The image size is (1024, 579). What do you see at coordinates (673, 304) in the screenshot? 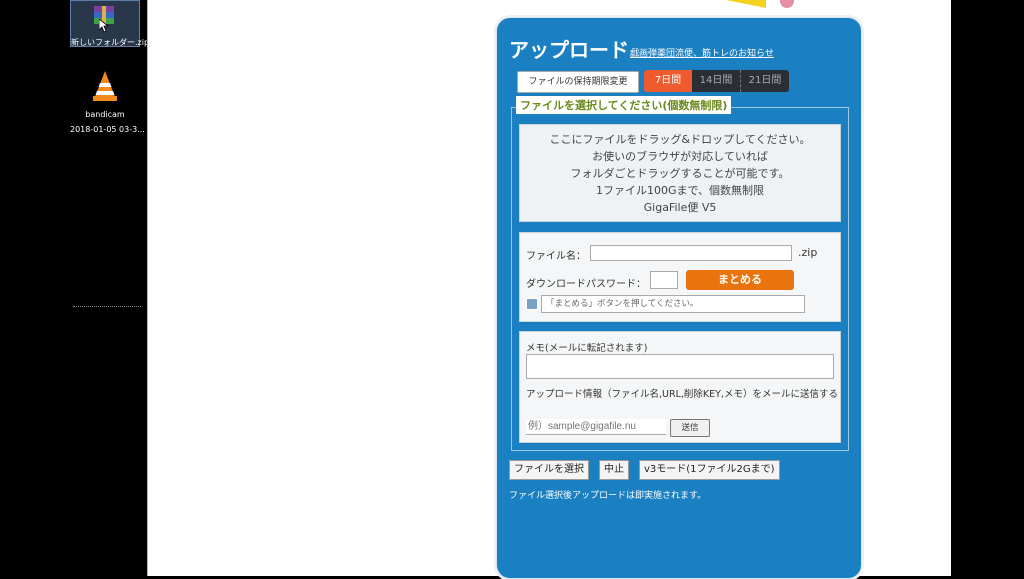
I see `status-field: 「まとめる」ボタンを押してください。` at bounding box center [673, 304].